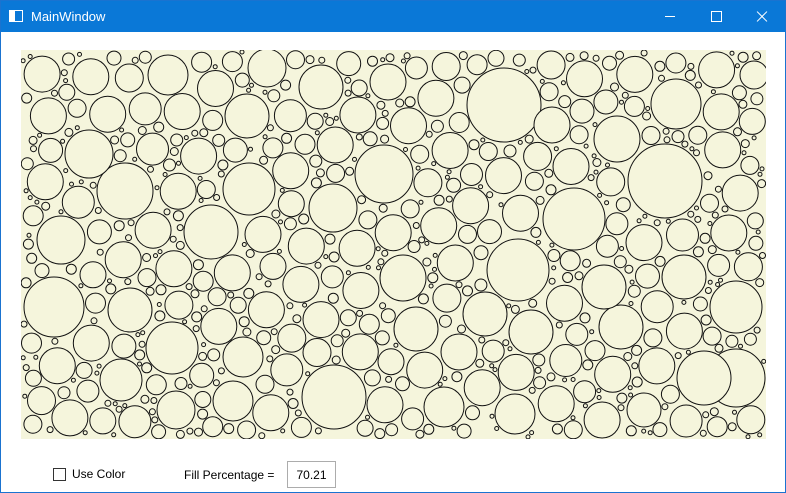 The height and width of the screenshot is (493, 786). I want to click on use-color-checkbox-box, so click(59, 474).